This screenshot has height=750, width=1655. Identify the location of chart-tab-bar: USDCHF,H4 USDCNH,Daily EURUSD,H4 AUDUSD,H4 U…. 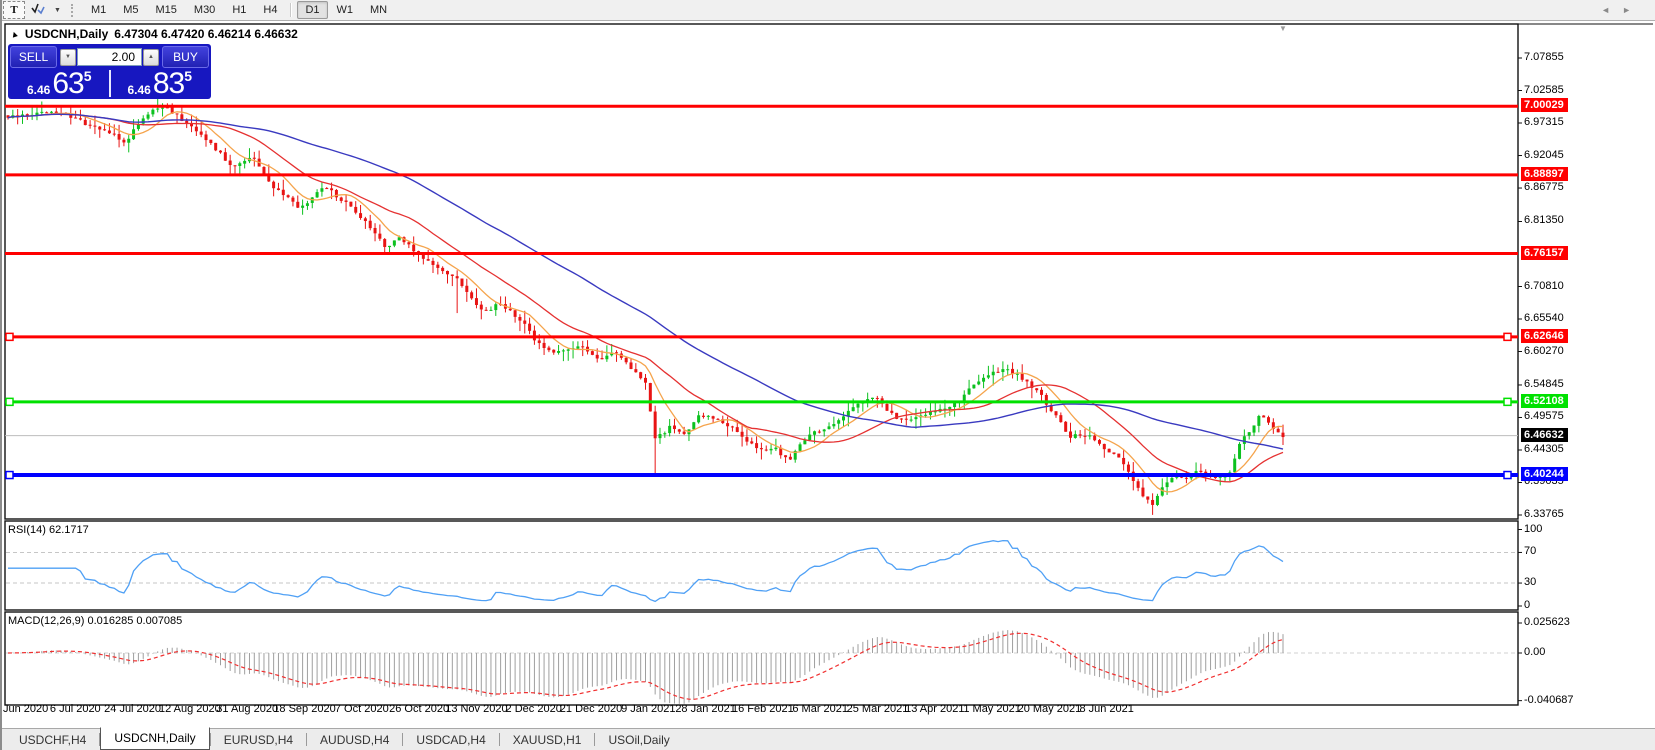
(827, 738).